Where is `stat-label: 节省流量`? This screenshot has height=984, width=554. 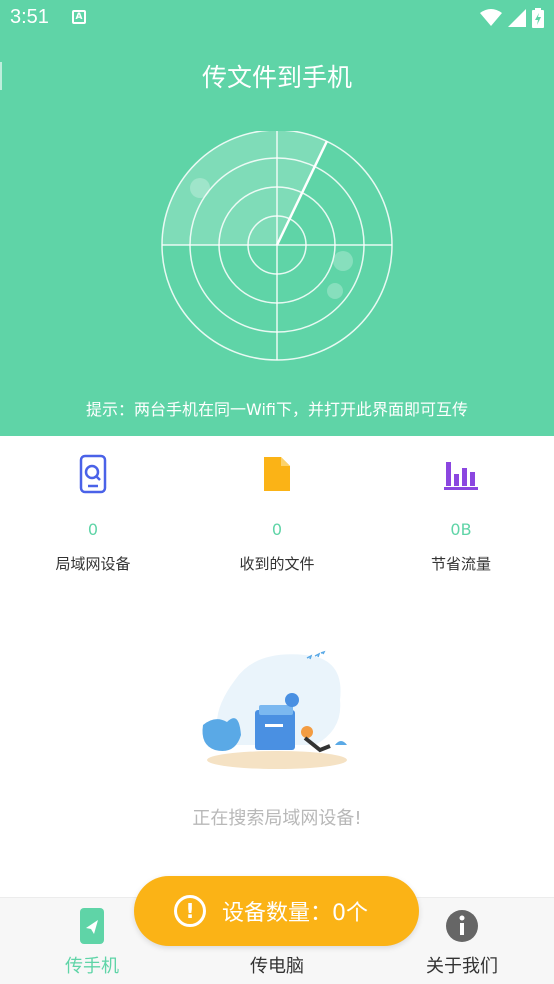
stat-label: 节省流量 is located at coordinates (460, 564).